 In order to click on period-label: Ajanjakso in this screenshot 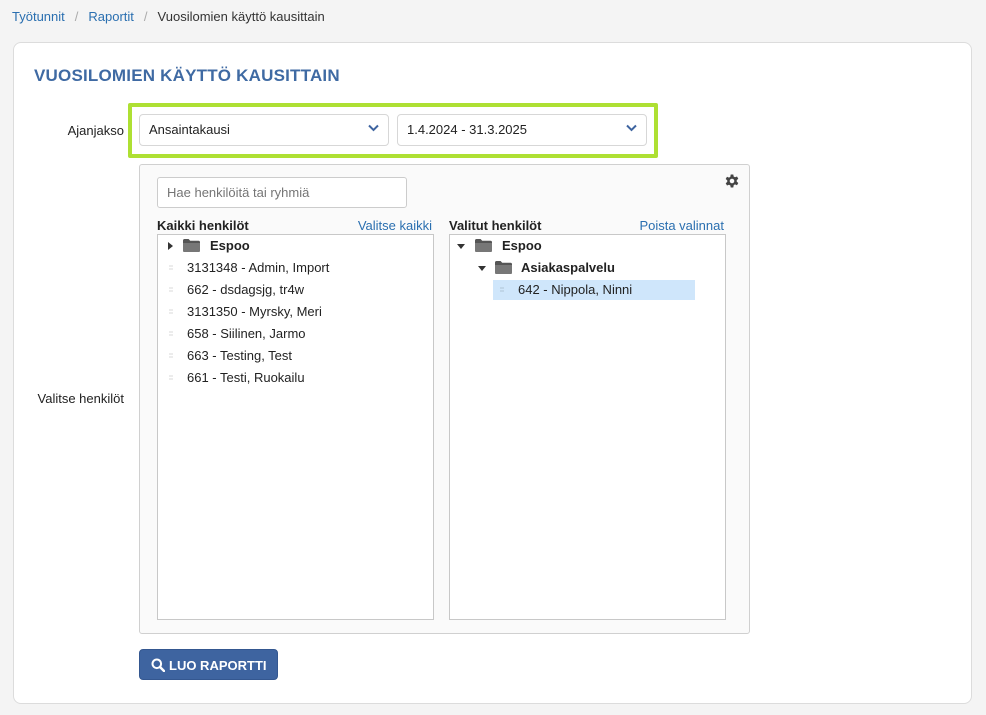, I will do `click(95, 130)`.